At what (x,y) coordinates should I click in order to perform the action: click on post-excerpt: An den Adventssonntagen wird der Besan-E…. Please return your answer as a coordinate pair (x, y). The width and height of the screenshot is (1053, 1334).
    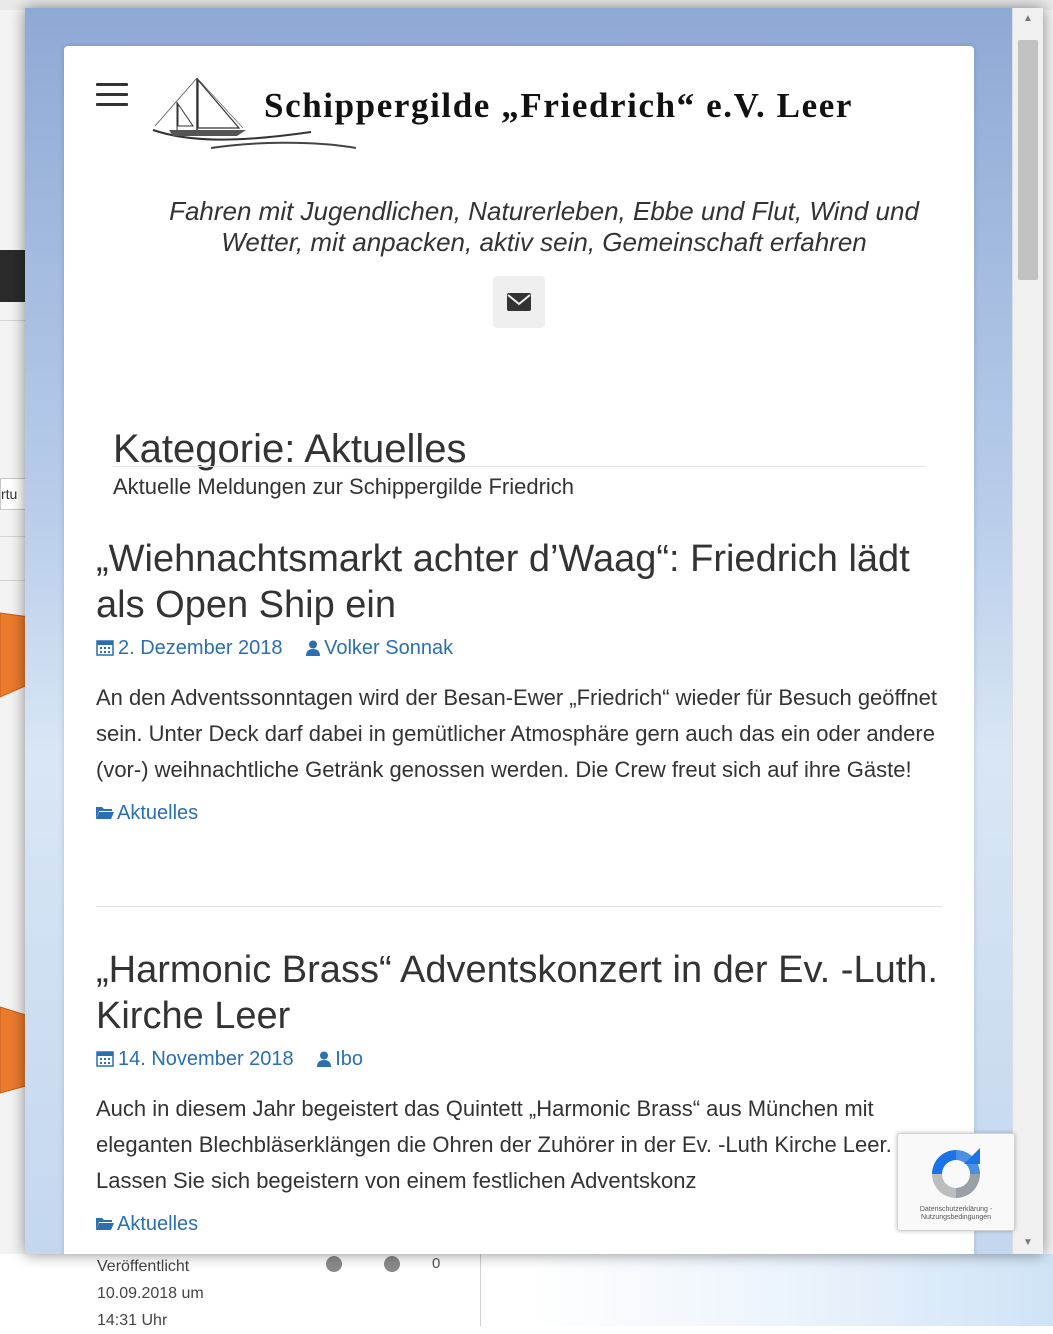
    Looking at the image, I should click on (516, 733).